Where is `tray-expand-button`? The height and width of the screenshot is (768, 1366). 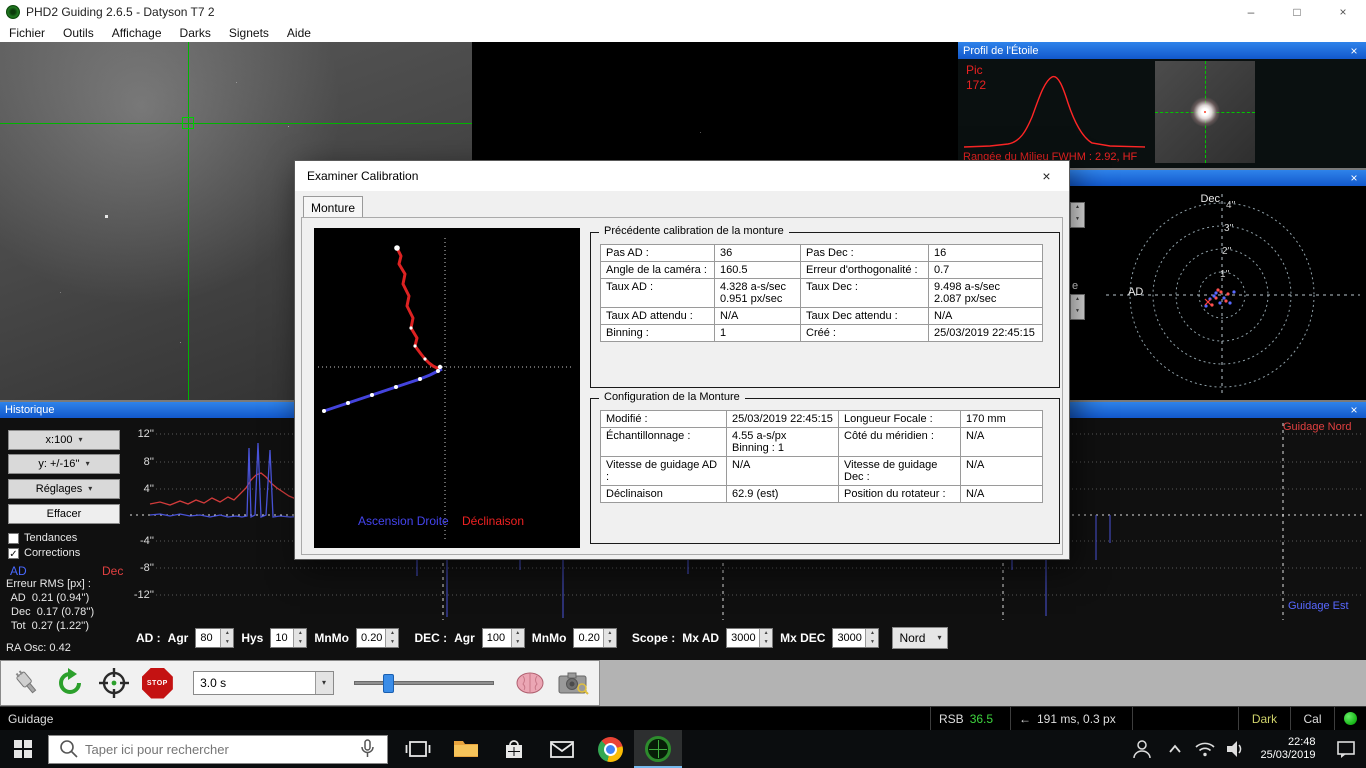 tray-expand-button is located at coordinates (1175, 749).